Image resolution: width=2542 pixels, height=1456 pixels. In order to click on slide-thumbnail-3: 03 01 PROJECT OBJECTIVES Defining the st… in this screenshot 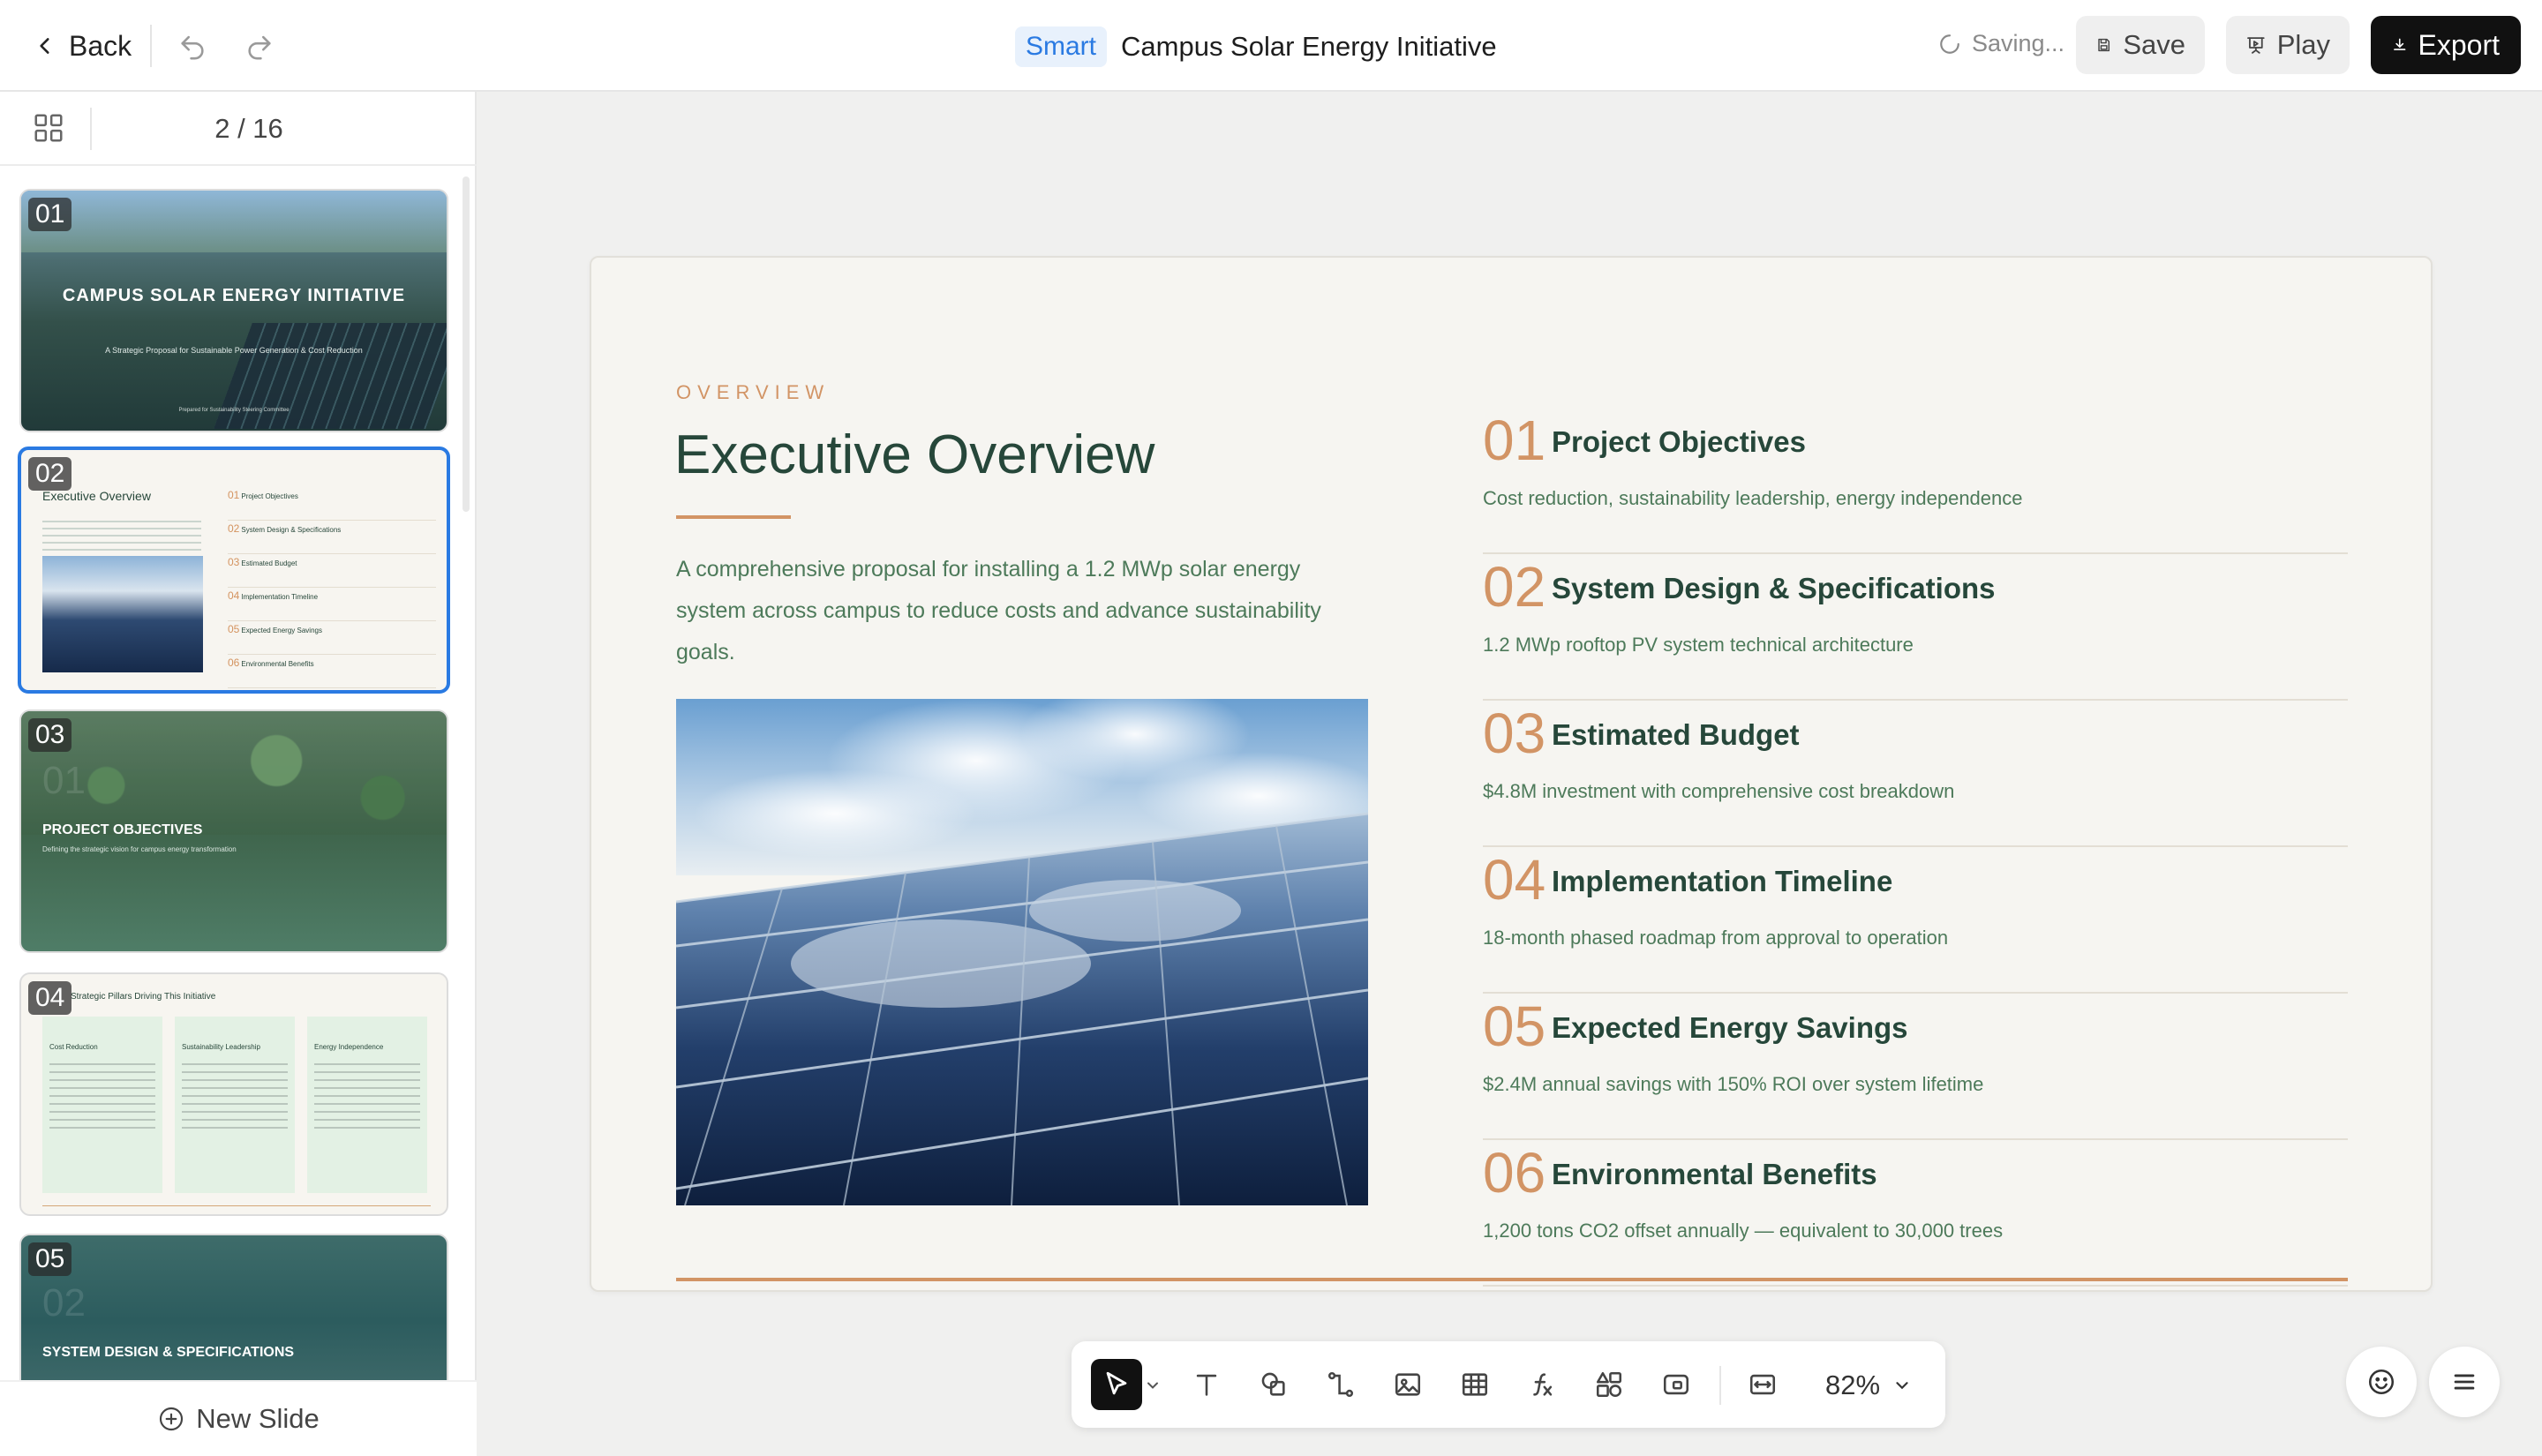, I will do `click(233, 831)`.